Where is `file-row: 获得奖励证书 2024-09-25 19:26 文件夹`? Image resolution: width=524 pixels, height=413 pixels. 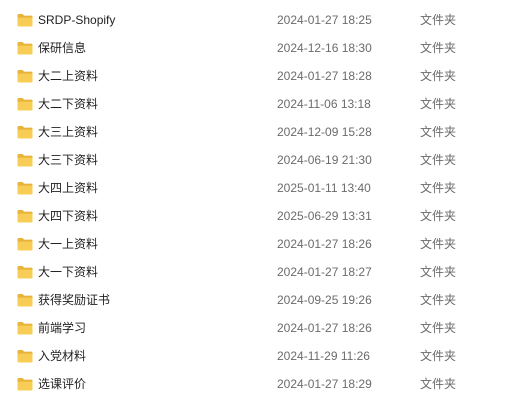
file-row: 获得奖励证书 2024-09-25 19:26 文件夹 is located at coordinates (262, 300).